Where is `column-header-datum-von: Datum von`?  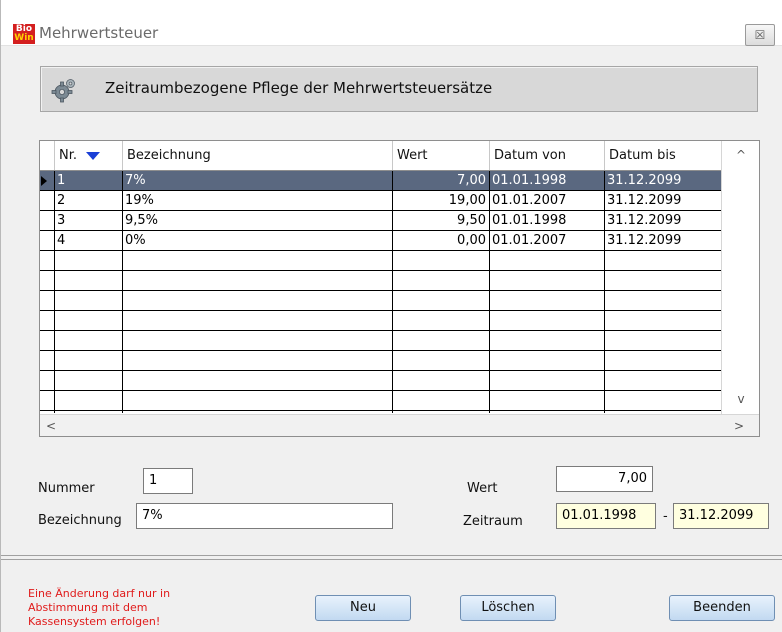
column-header-datum-von: Datum von is located at coordinates (546, 155).